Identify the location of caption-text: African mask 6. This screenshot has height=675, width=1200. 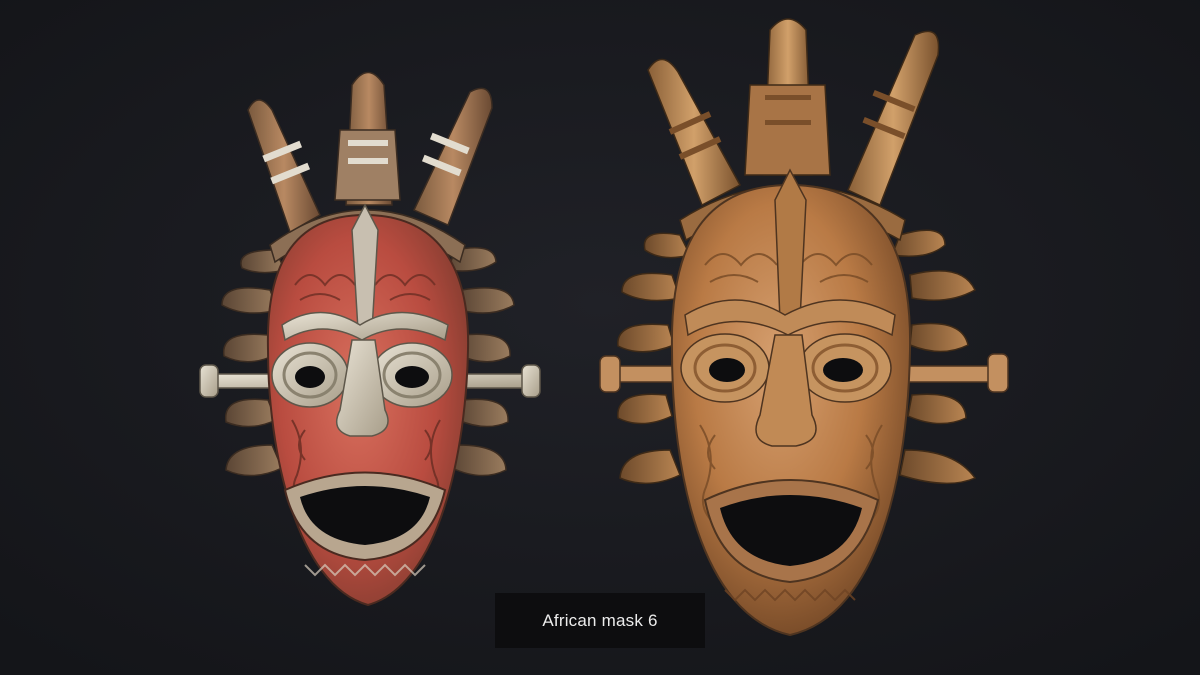
(600, 620).